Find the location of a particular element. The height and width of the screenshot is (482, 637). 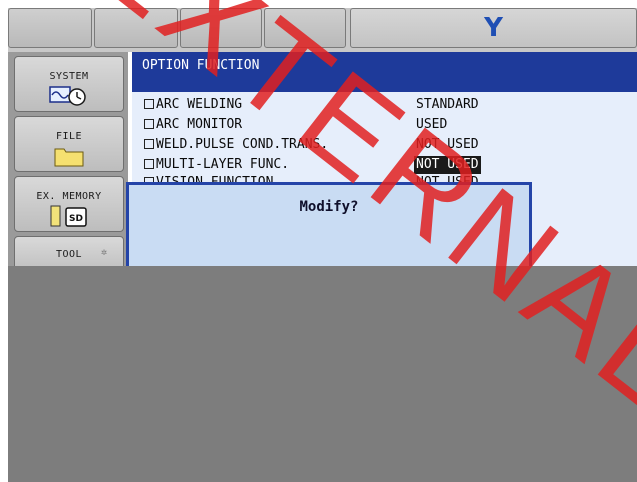

modify-dialog: Modify? is located at coordinates (329, 227).